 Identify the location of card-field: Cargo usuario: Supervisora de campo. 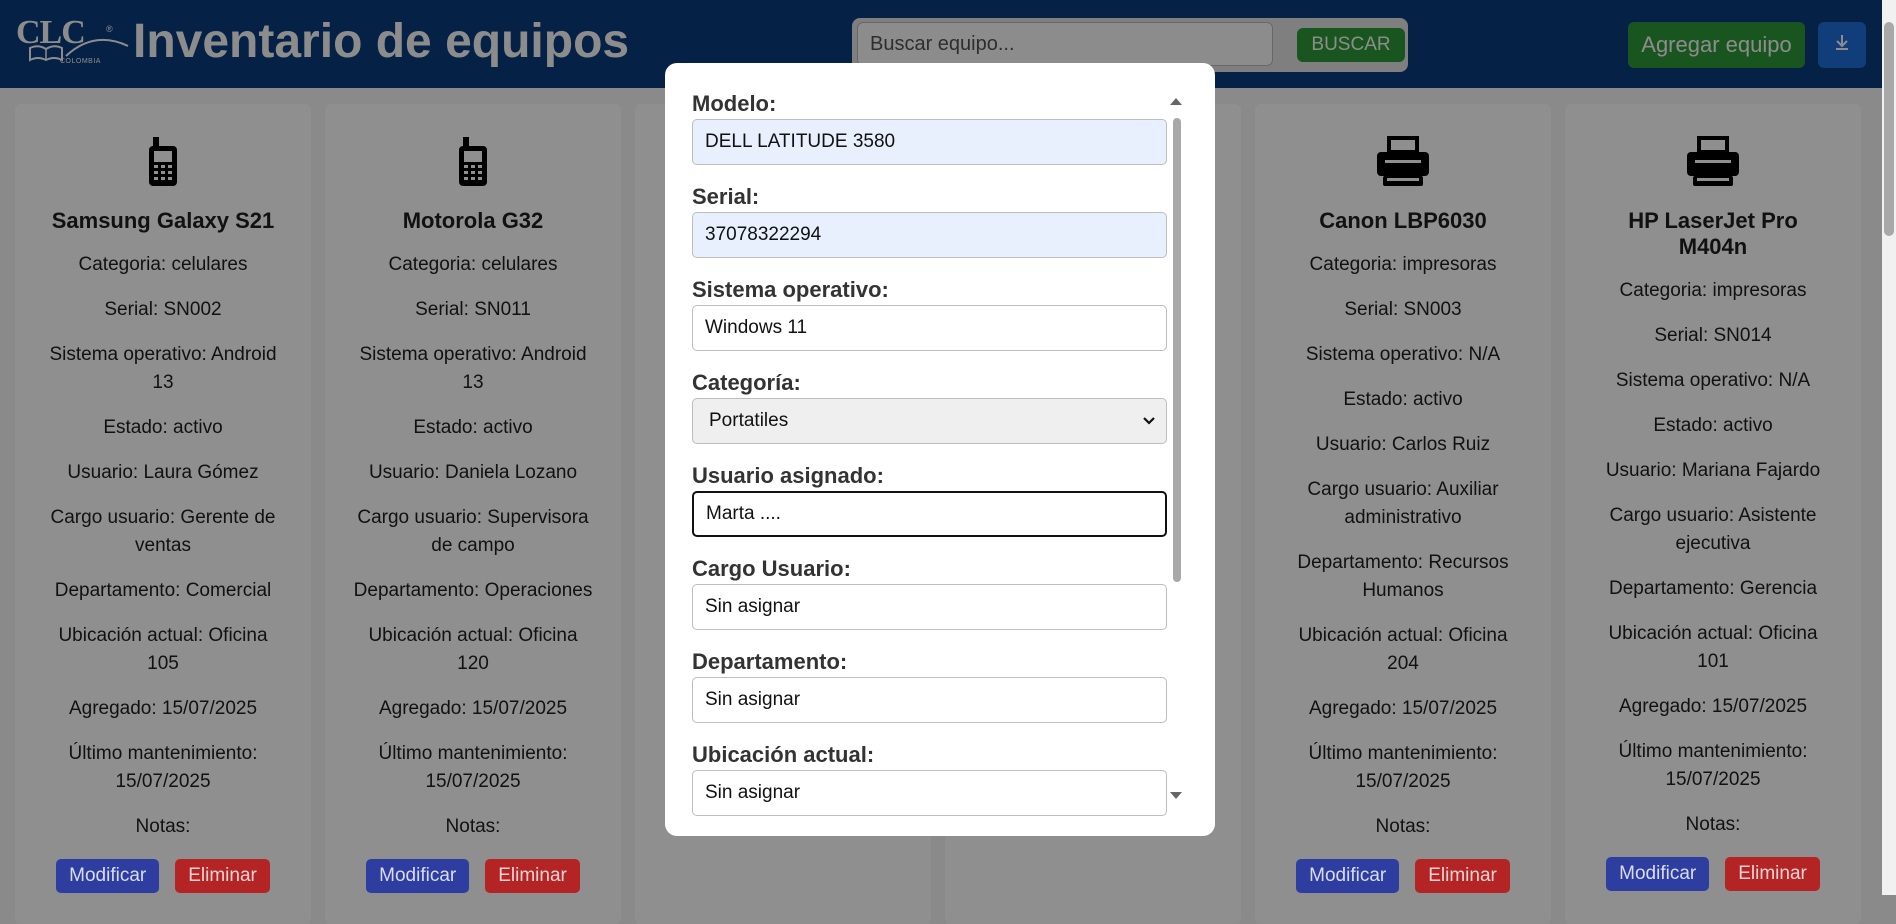
(473, 531).